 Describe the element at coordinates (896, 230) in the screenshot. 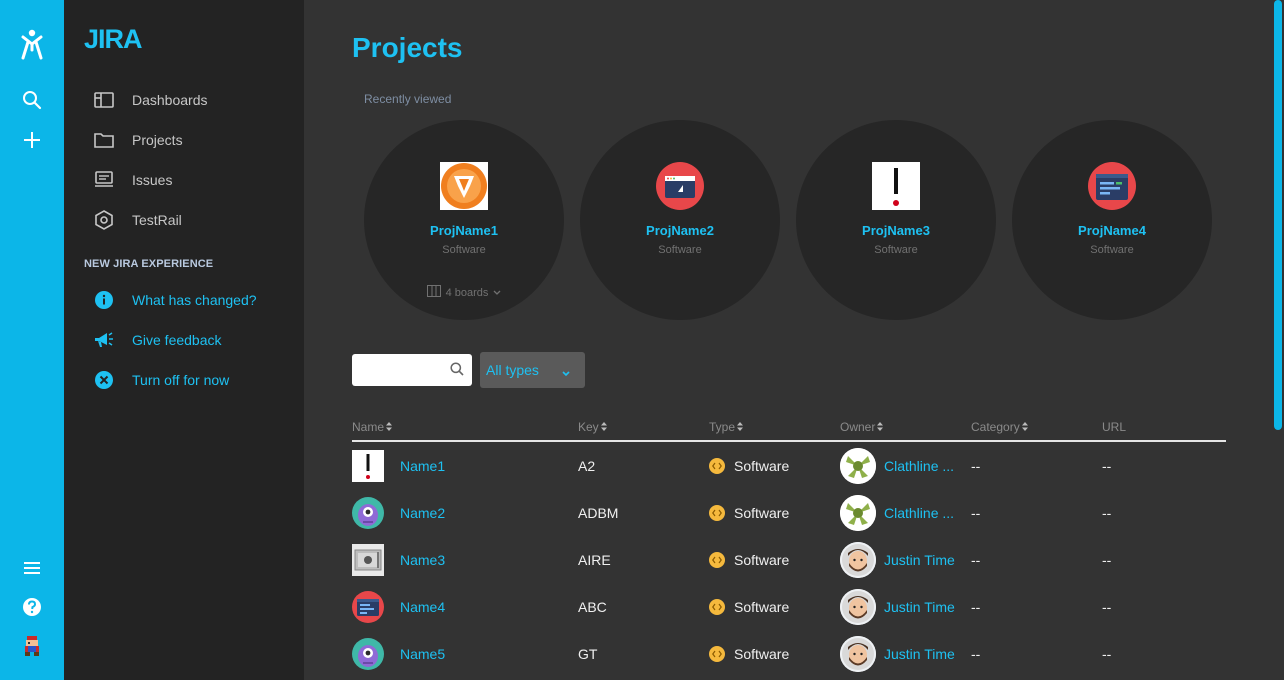

I see `project-name-link: ProjName3` at that location.